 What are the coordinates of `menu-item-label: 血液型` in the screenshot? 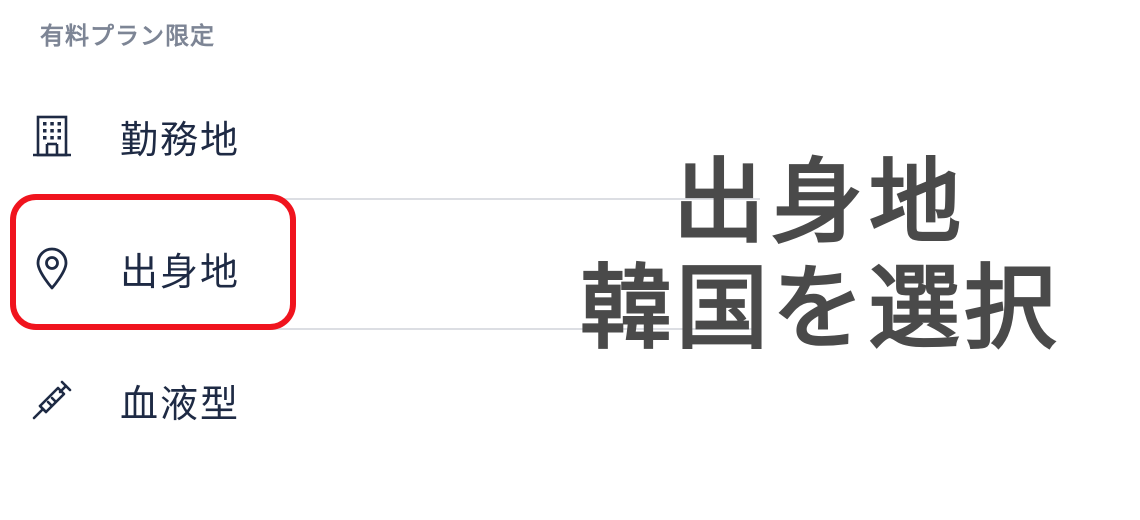 It's located at (180, 403).